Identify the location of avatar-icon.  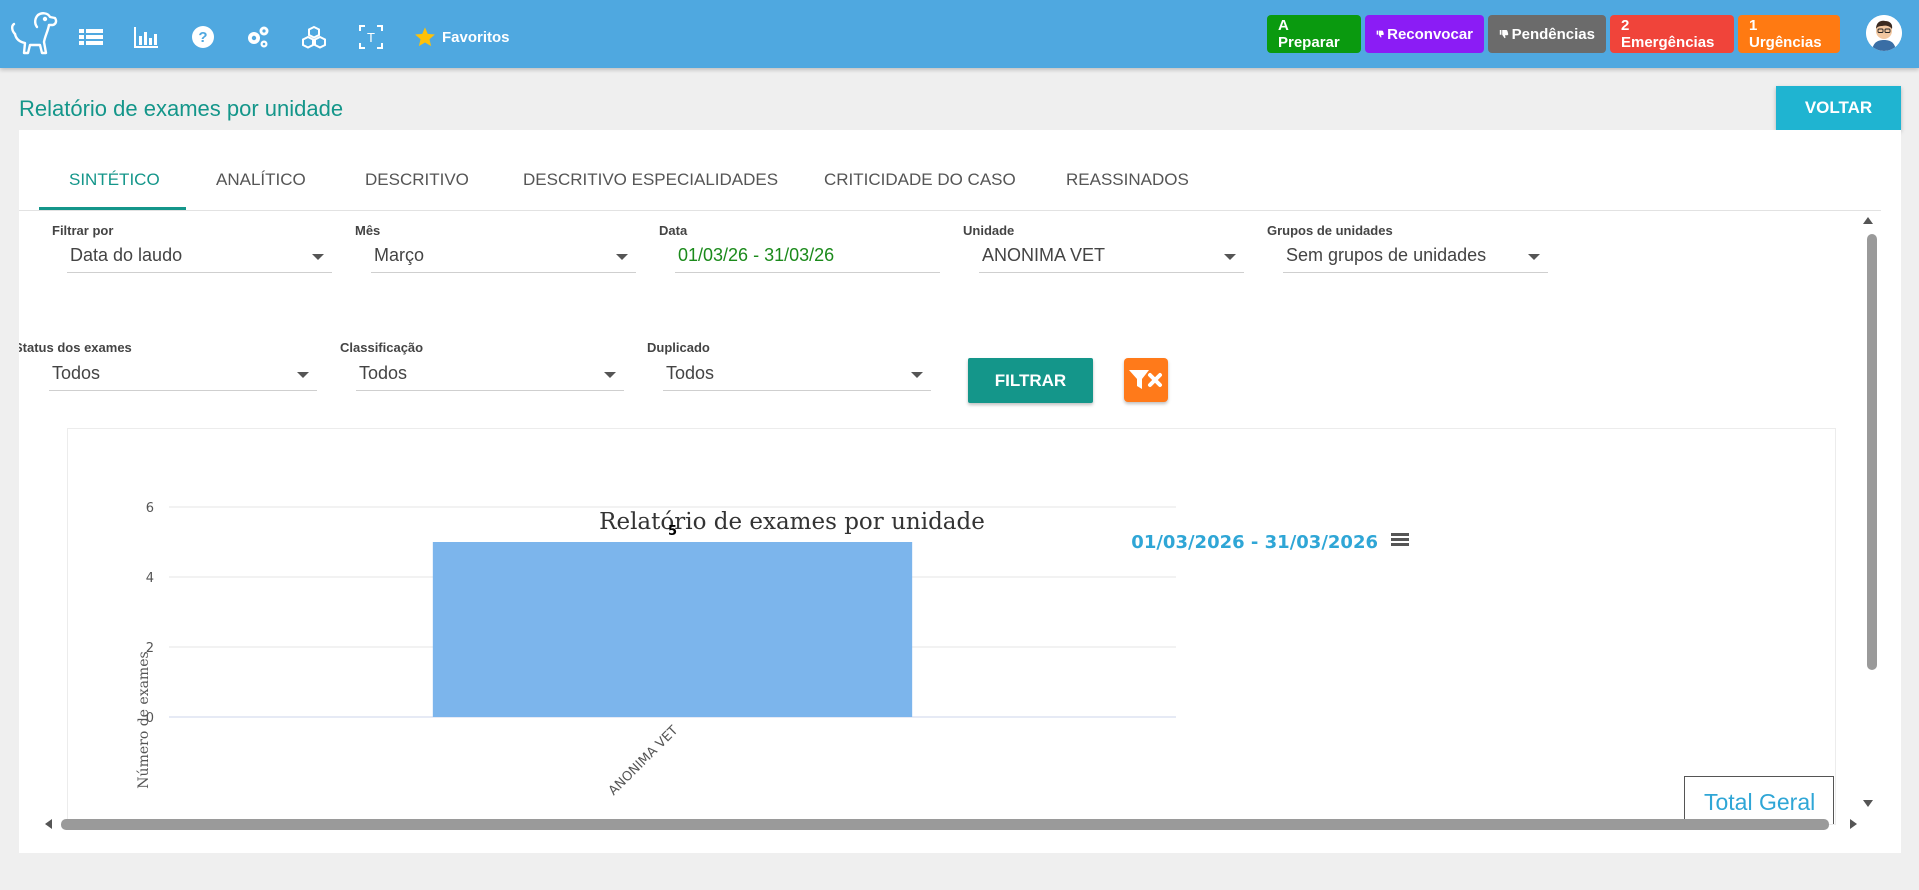
(1884, 33).